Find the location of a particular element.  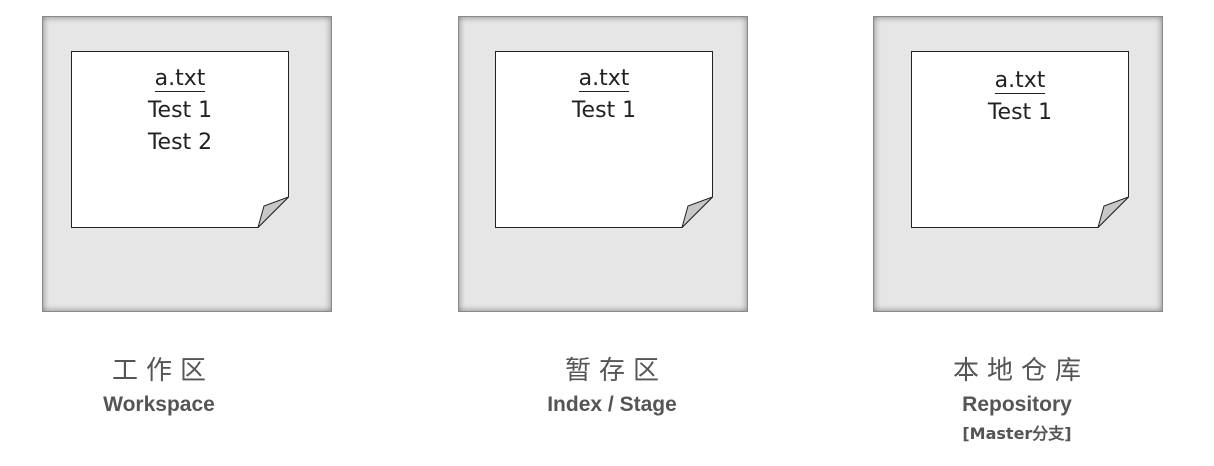

repository-caption: 本地仓库 Repository [Master分支] is located at coordinates (1017, 399).